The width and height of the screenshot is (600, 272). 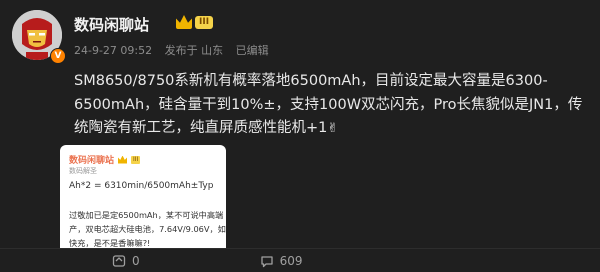 I want to click on crown-icon, so click(x=184, y=22).